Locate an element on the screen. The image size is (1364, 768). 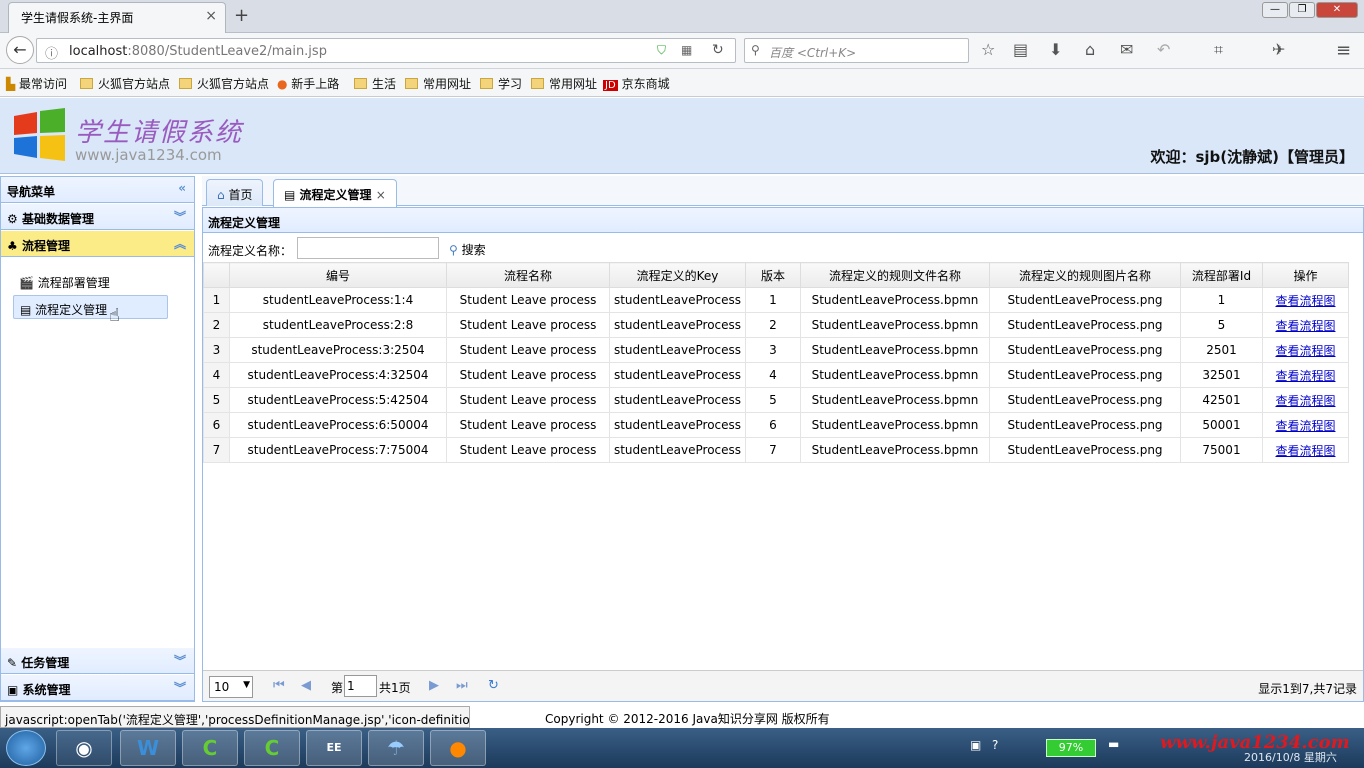
tab-home: ⌂ 首页 is located at coordinates (235, 192).